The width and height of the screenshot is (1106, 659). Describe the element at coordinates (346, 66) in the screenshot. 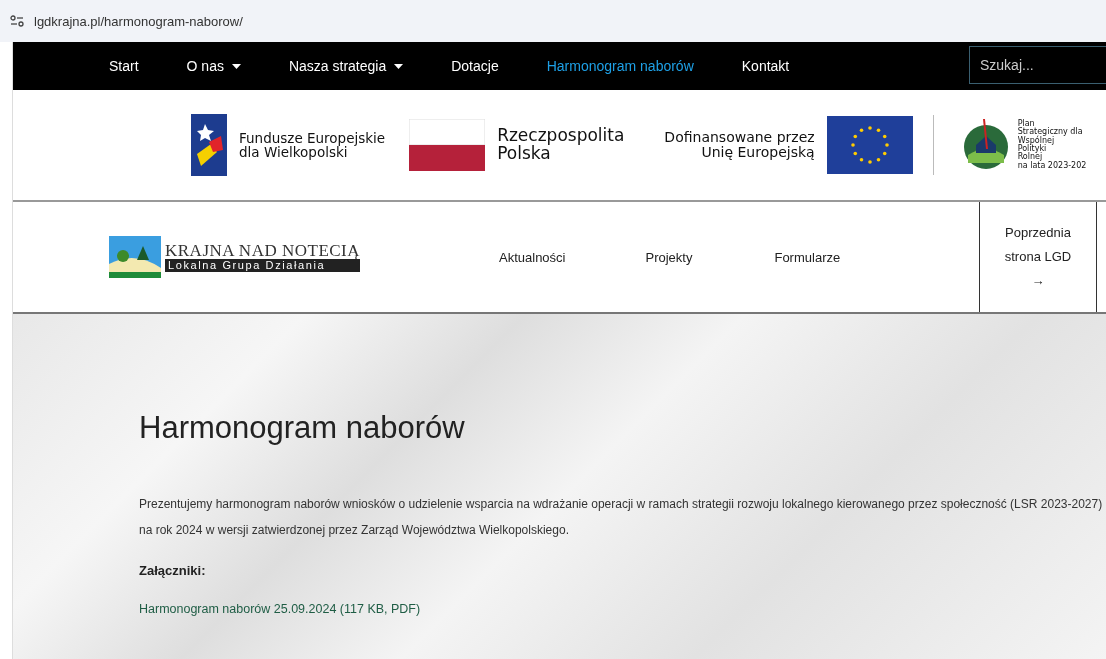

I see `nav-link: Nasza strategia` at that location.